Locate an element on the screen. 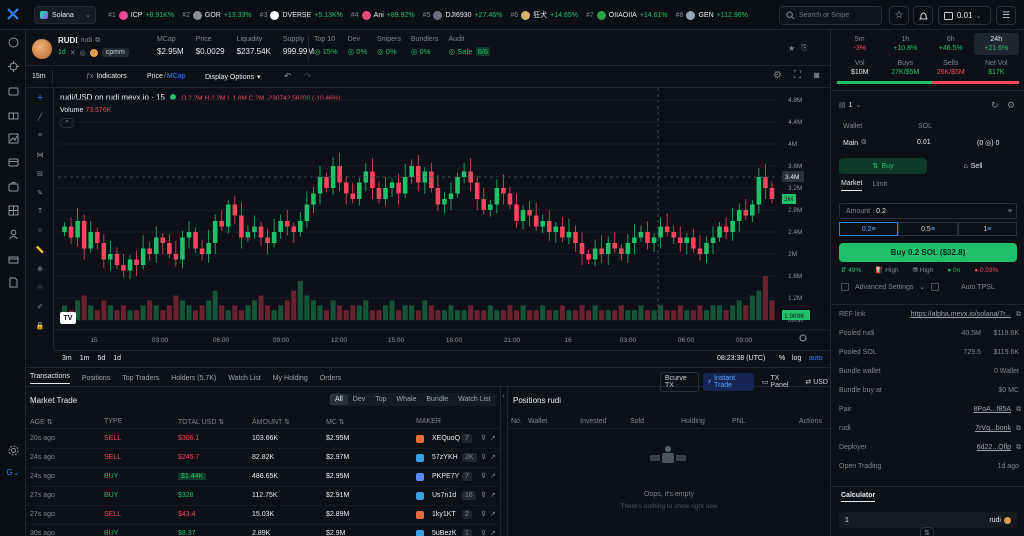 Image resolution: width=1024 pixels, height=536 pixels. advanced-settings-checkbox is located at coordinates (845, 287).